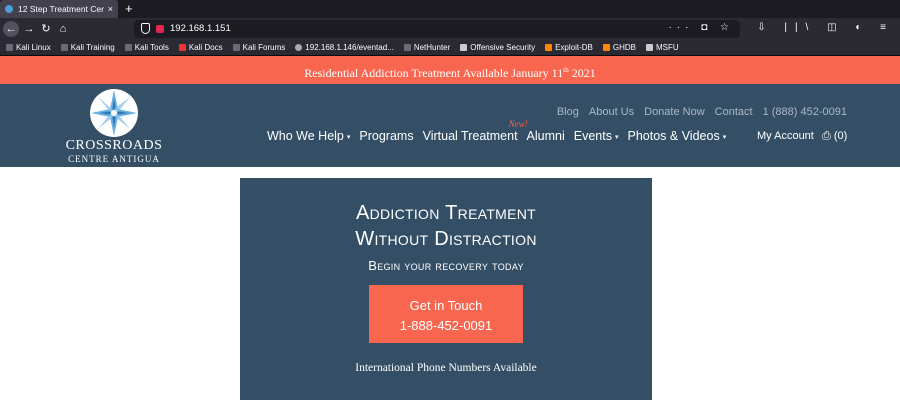  Describe the element at coordinates (464, 47) in the screenshot. I see `offsec-icon` at that location.